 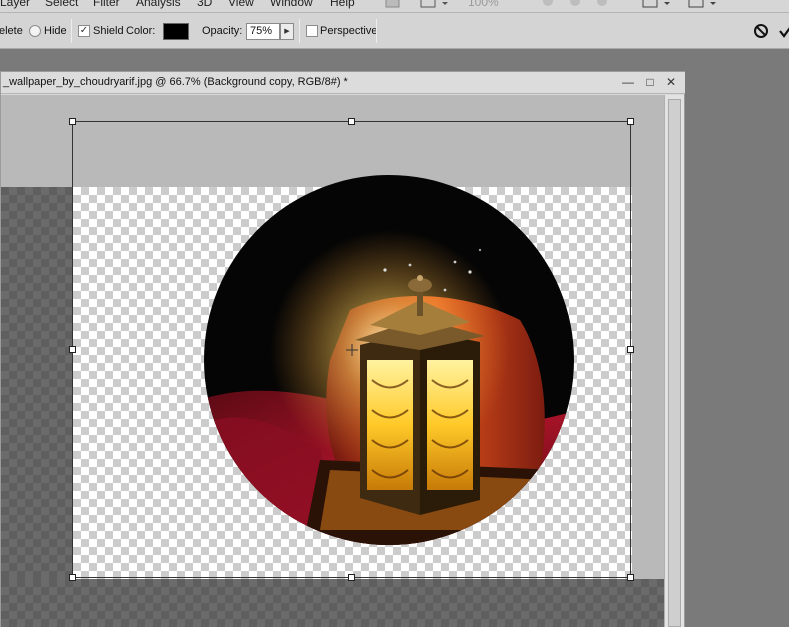 What do you see at coordinates (630, 577) in the screenshot?
I see `transform-handle-bottom-right` at bounding box center [630, 577].